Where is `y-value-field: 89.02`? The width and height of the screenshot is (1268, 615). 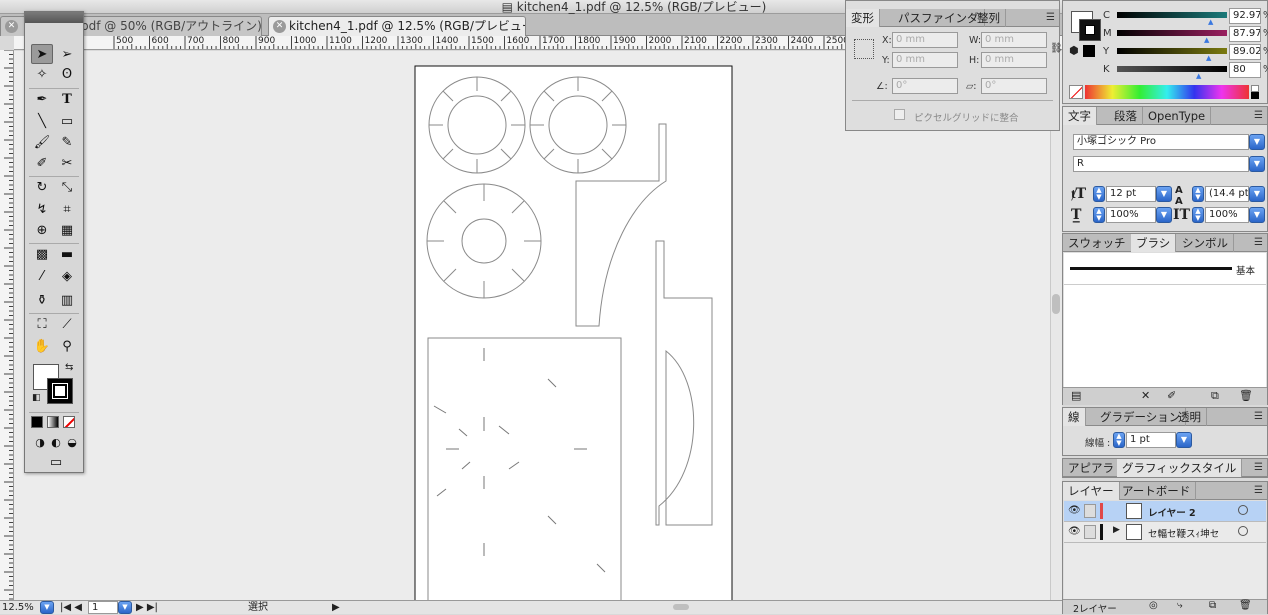
y-value-field: 89.02 is located at coordinates (1245, 52).